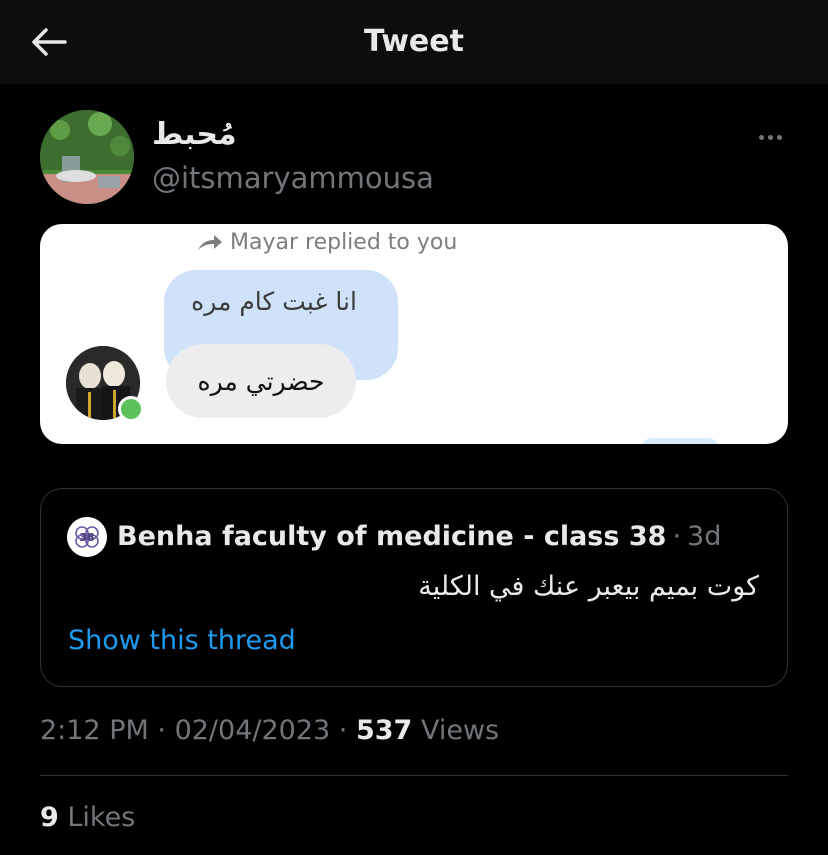 This screenshot has width=828, height=855. What do you see at coordinates (131, 409) in the screenshot?
I see `online-status-dot` at bounding box center [131, 409].